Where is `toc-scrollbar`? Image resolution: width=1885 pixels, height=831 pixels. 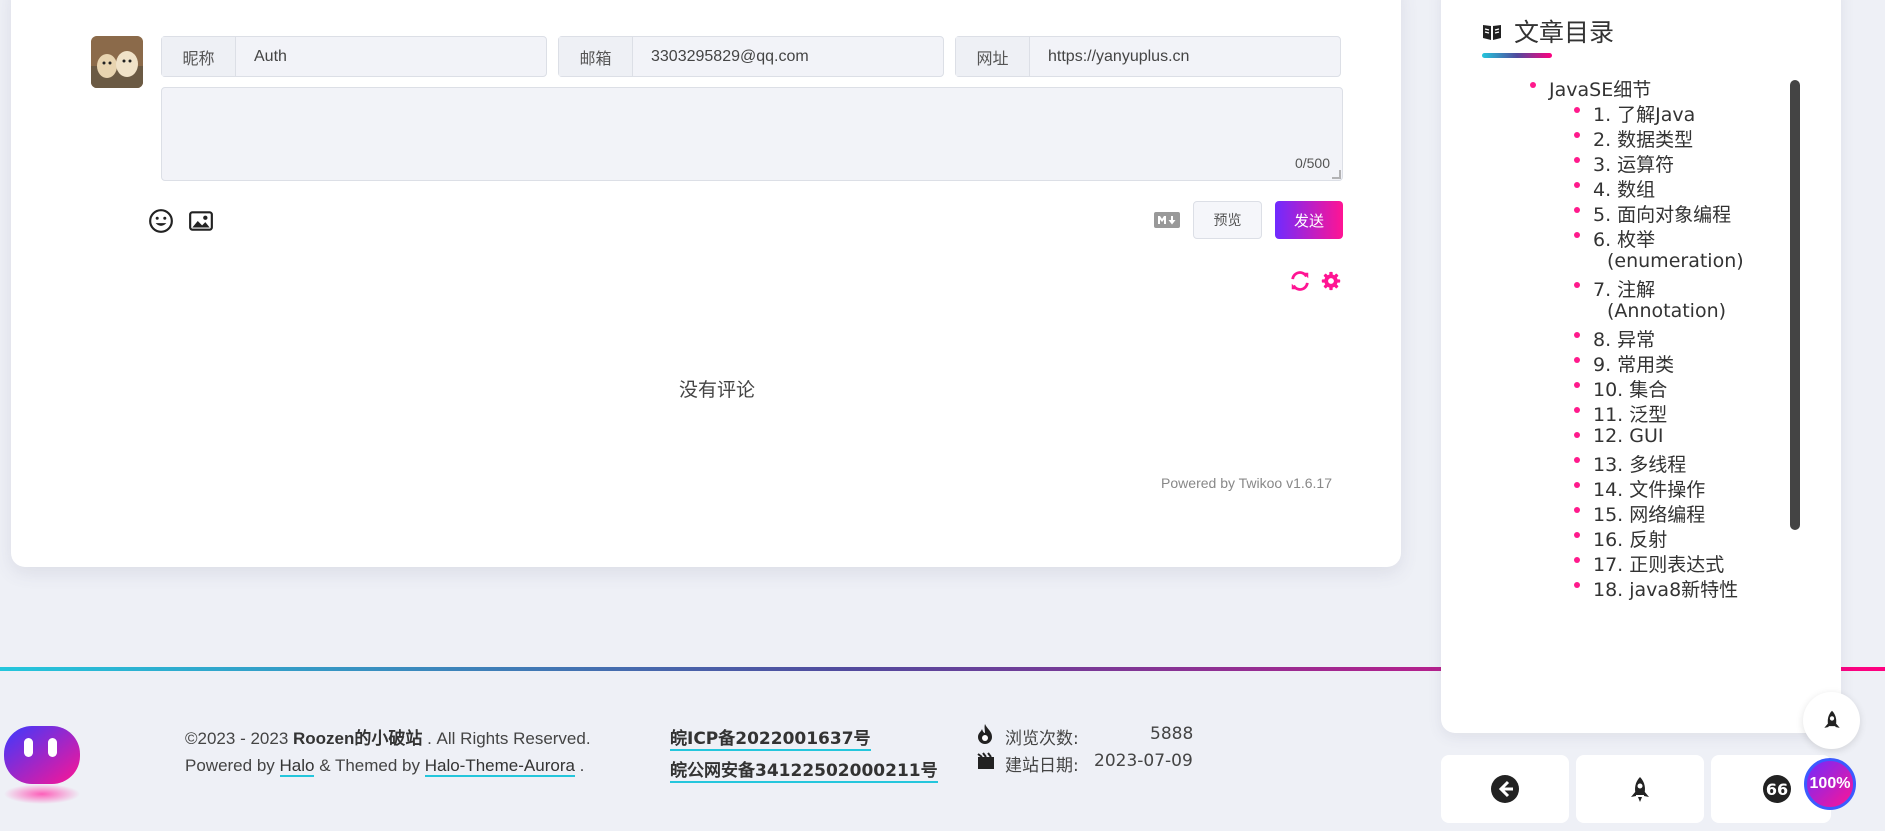
toc-scrollbar is located at coordinates (1795, 305).